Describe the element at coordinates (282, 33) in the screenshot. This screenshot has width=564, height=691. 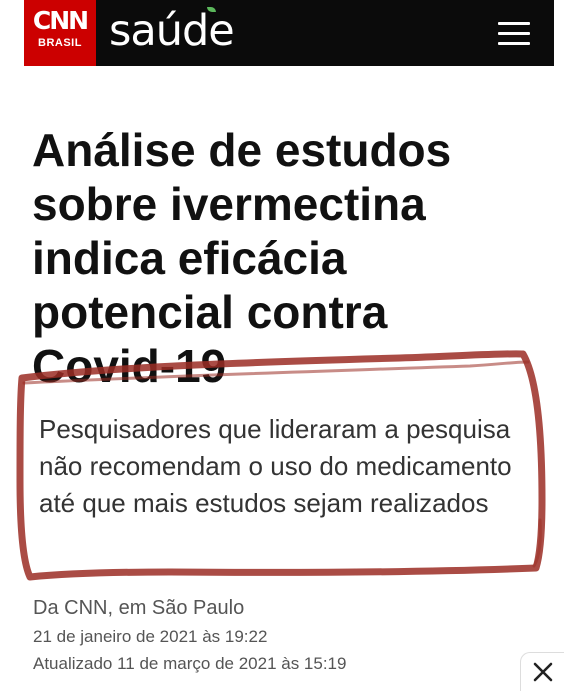
I see `site-header: CNN BRASIL saúde` at that location.